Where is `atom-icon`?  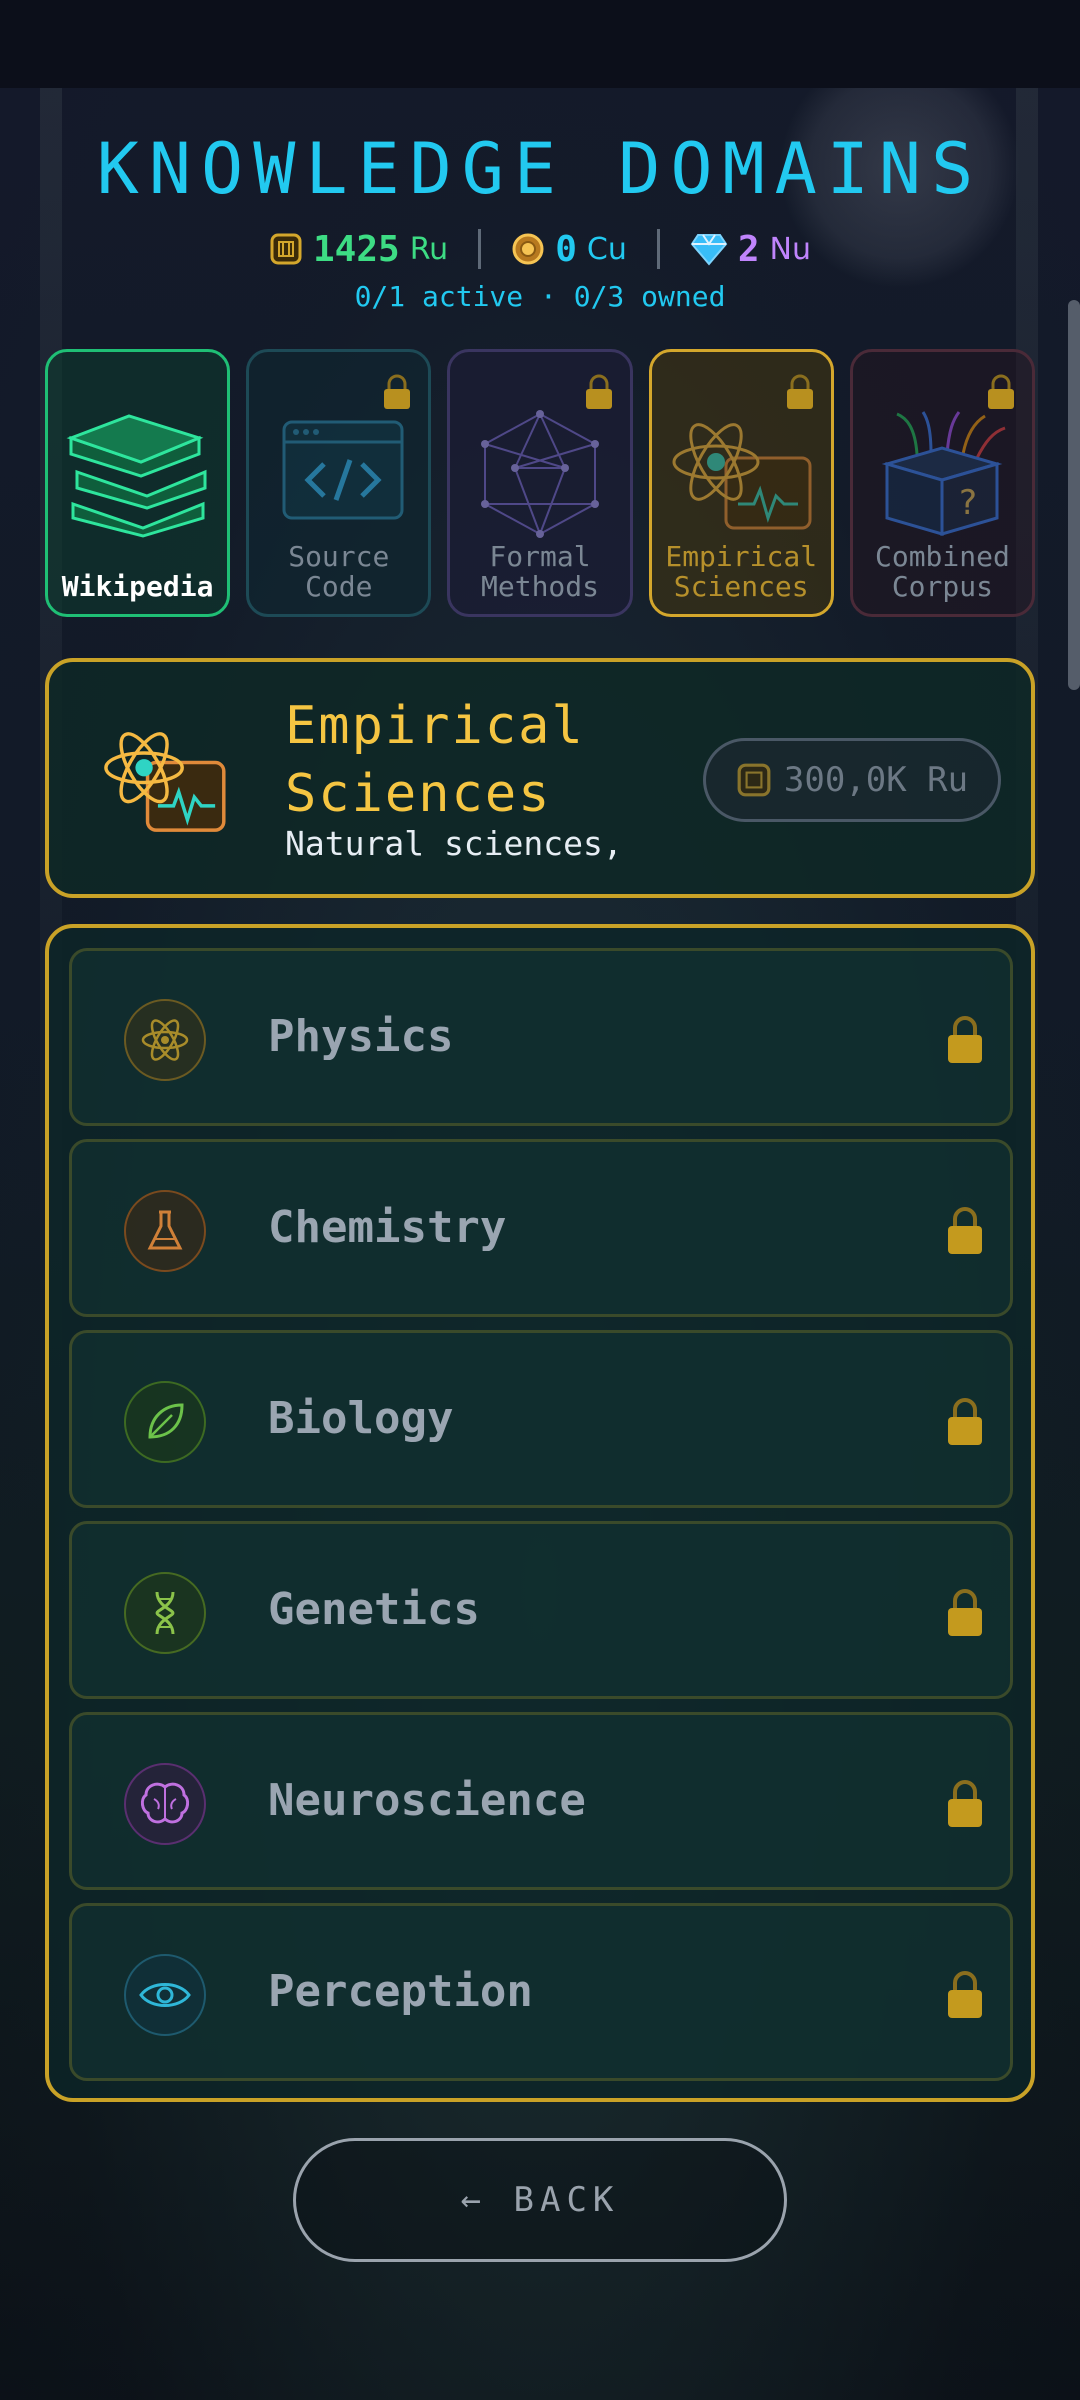 atom-icon is located at coordinates (165, 1040).